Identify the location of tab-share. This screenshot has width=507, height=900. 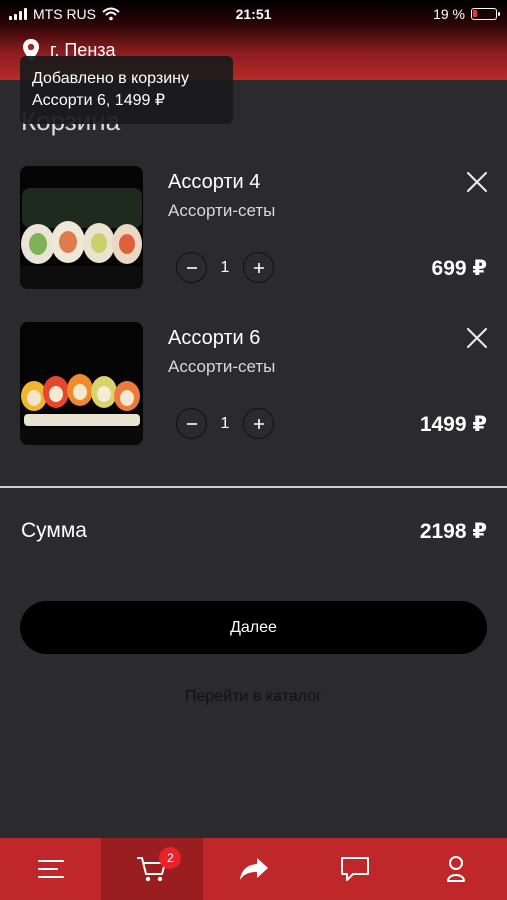
(253, 869).